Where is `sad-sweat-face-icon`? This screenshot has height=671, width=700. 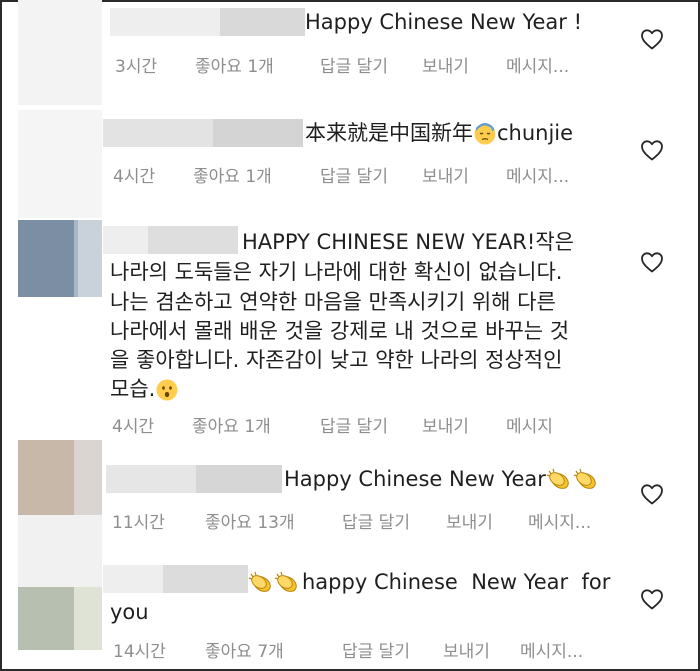 sad-sweat-face-icon is located at coordinates (485, 134).